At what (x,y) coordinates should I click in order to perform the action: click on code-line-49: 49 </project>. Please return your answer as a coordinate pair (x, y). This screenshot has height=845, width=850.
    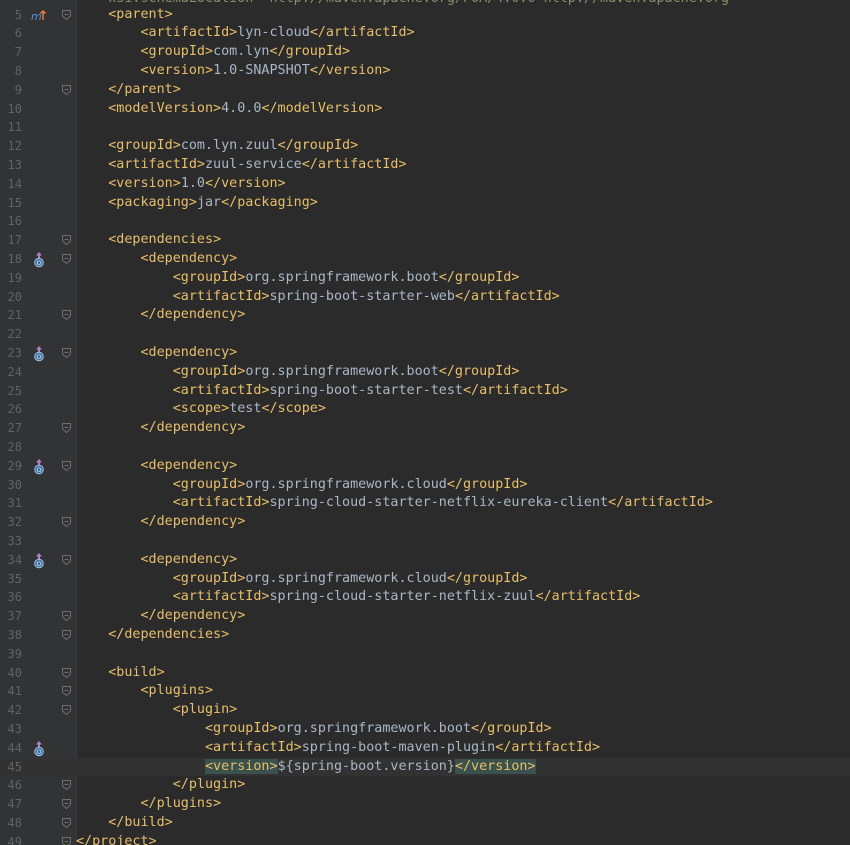
    Looking at the image, I should click on (425, 839).